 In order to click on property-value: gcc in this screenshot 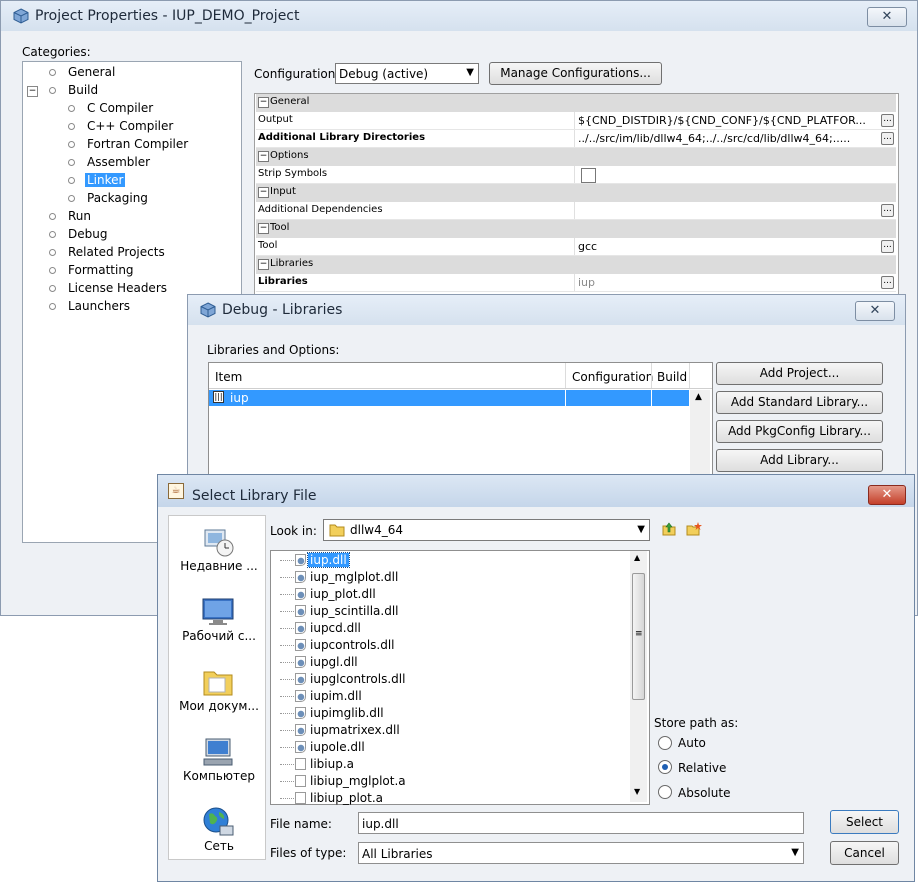, I will do `click(728, 246)`.